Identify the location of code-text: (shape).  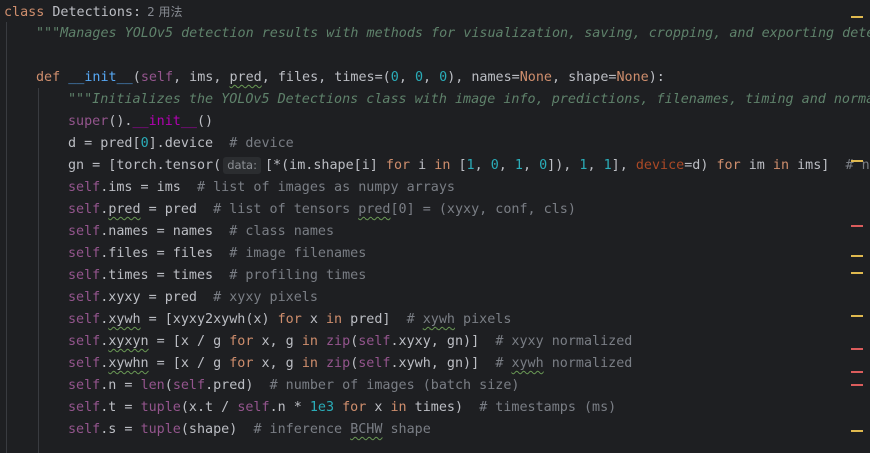
(217, 429).